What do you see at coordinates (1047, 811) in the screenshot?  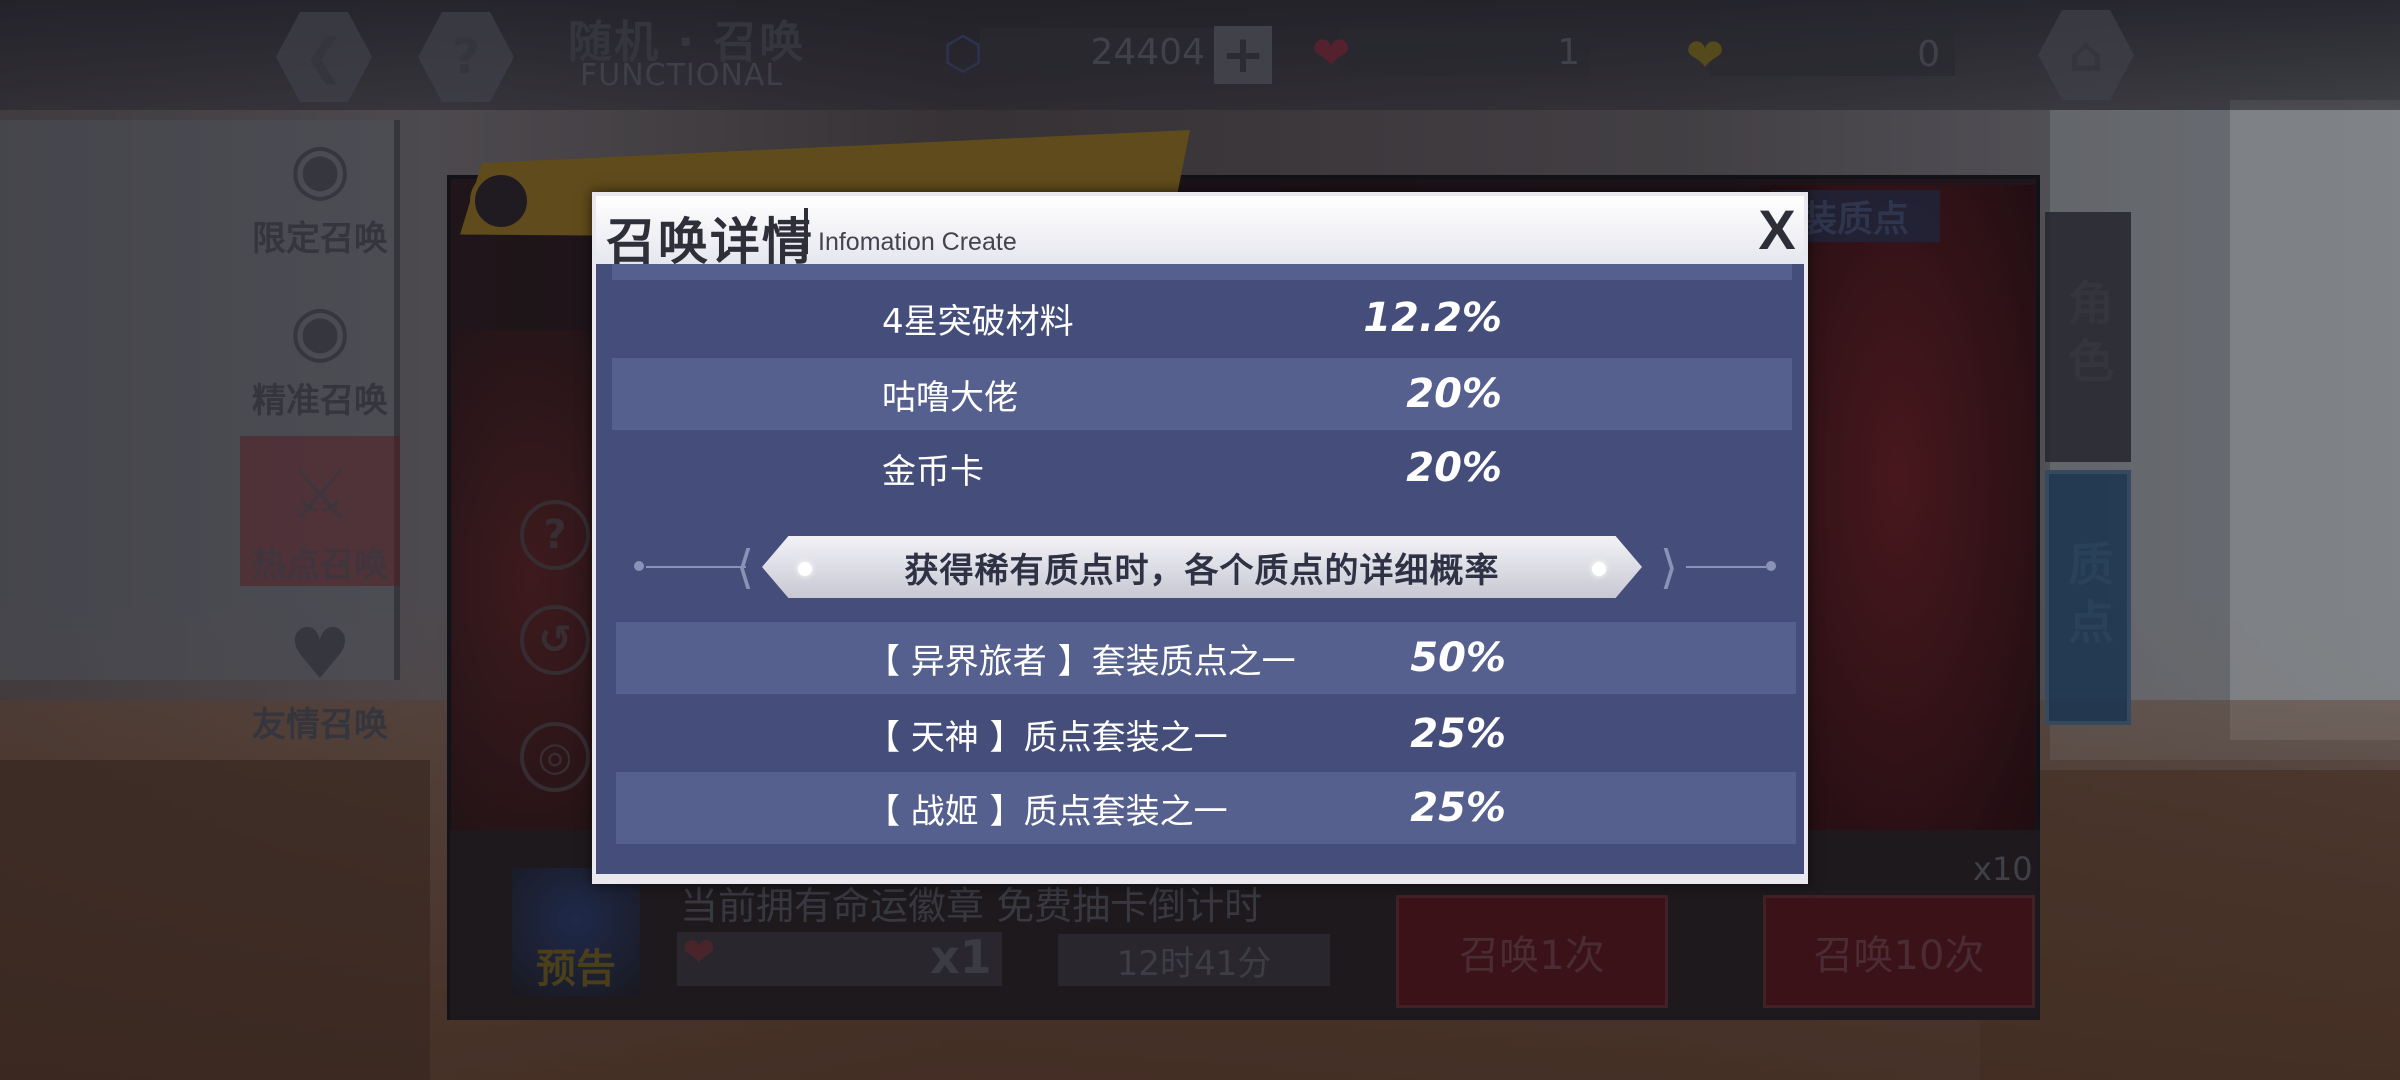 I see `item-name: 【 战姬 】质点套装之一` at bounding box center [1047, 811].